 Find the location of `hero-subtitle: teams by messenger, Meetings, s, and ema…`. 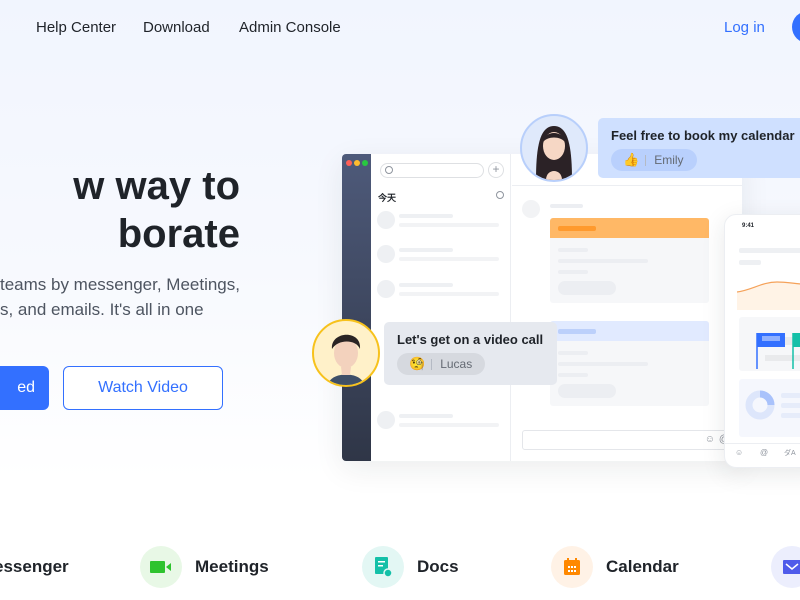

hero-subtitle: teams by messenger, Meetings, s, and ema… is located at coordinates (120, 297).